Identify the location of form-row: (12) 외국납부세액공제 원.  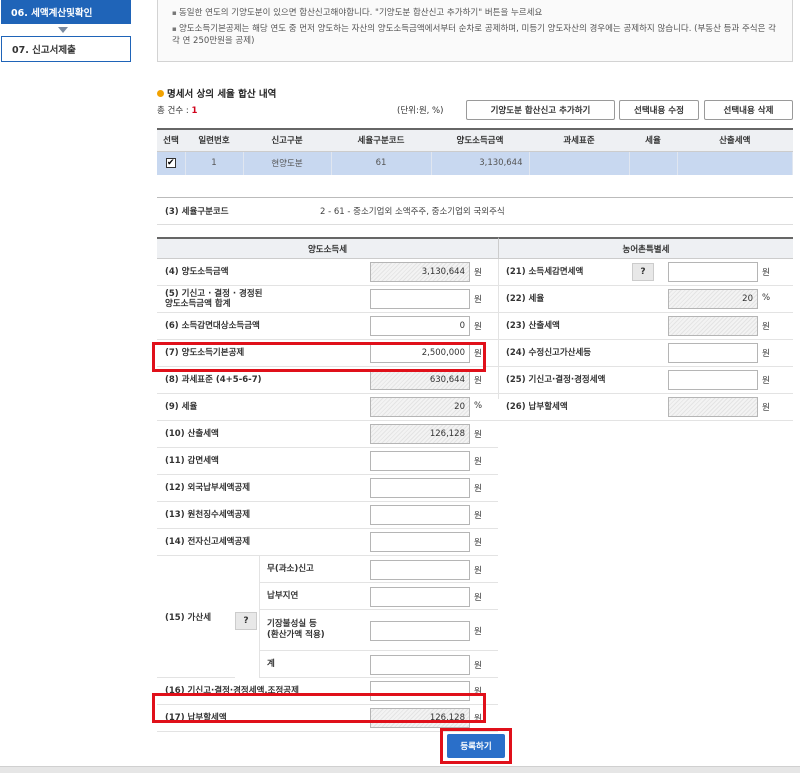
(327, 488).